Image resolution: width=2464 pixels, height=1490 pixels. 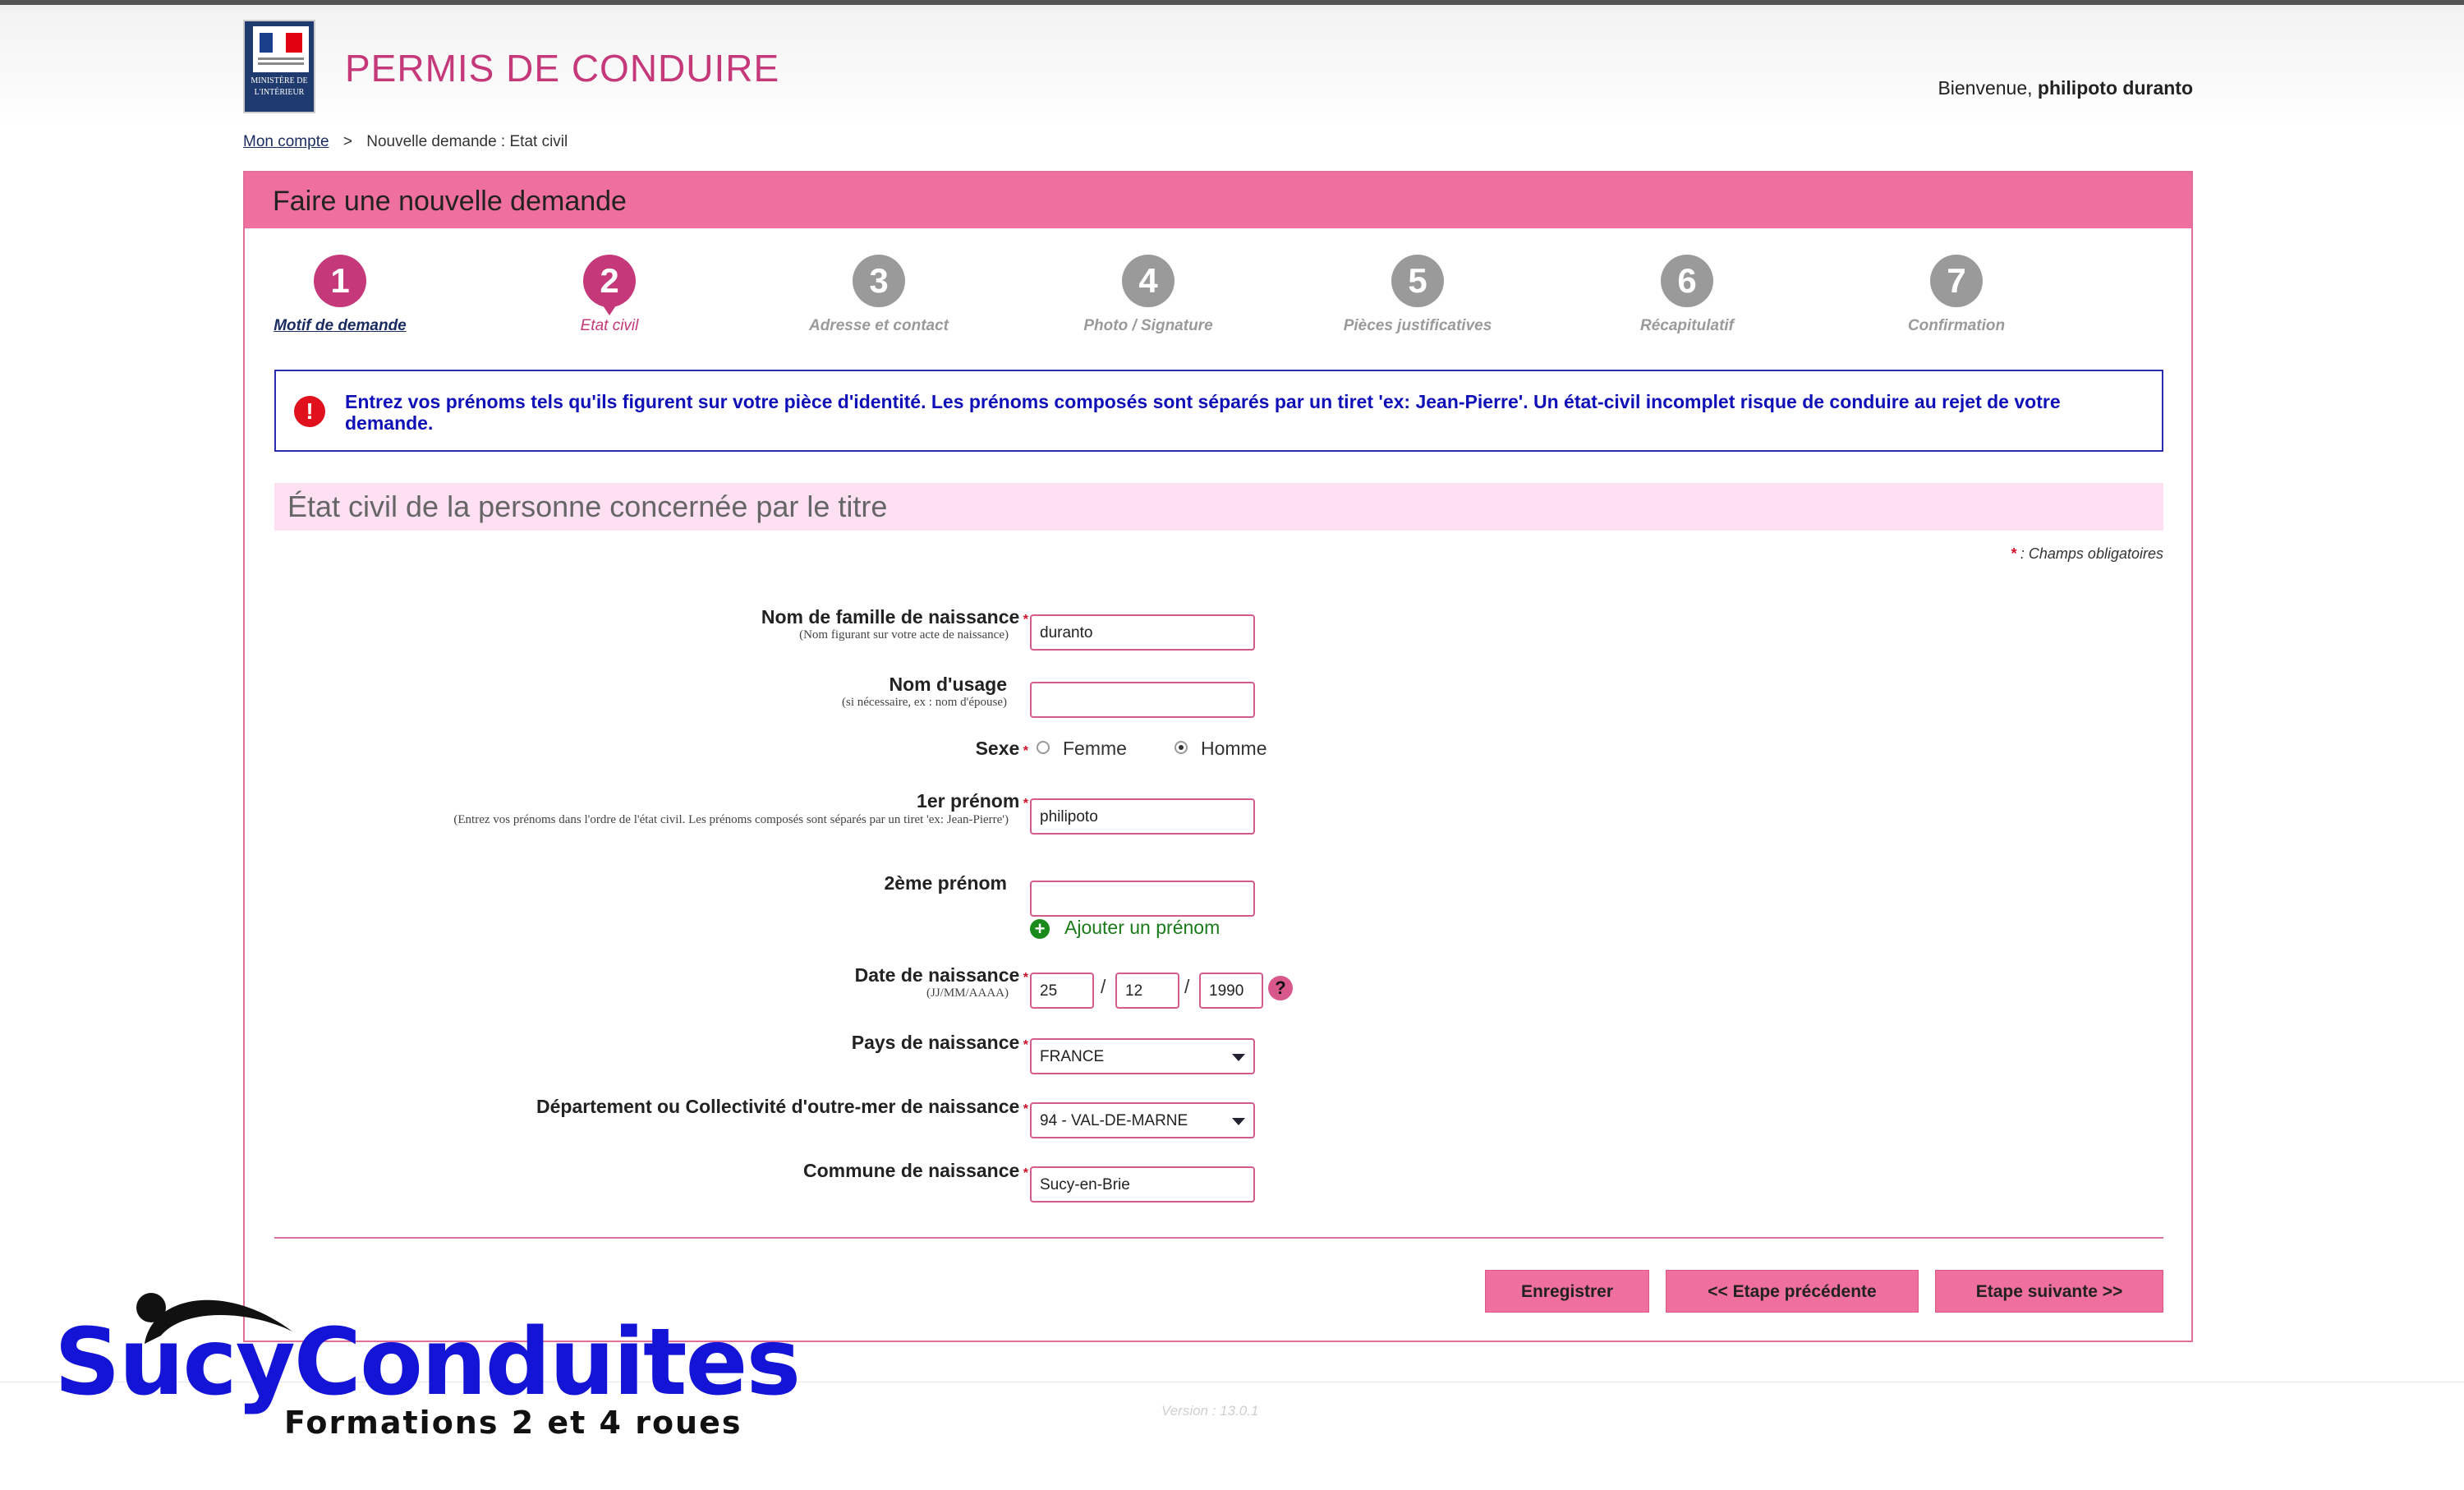 What do you see at coordinates (1956, 326) in the screenshot?
I see `step-7-label: Confirmation` at bounding box center [1956, 326].